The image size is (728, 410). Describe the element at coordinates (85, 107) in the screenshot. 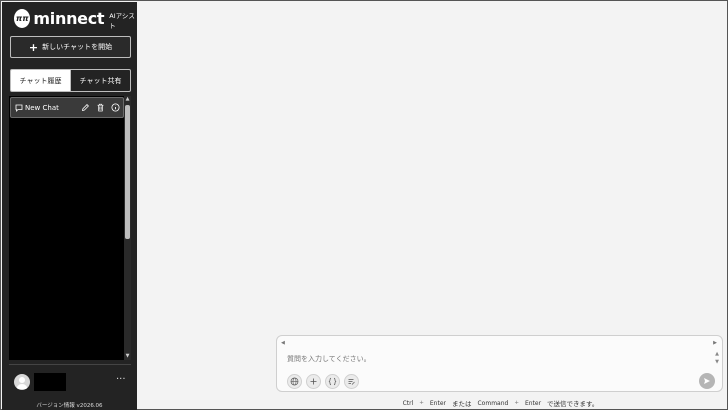

I see `edit-icon` at that location.